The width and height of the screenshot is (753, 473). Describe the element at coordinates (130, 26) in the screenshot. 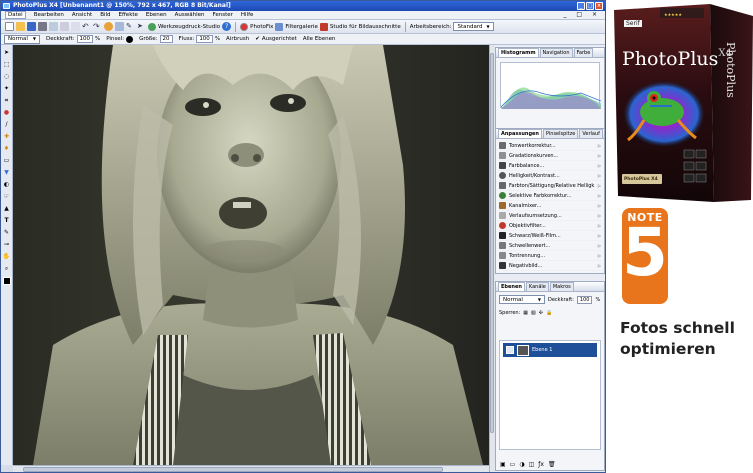

I see `pen-icon: ✎` at that location.